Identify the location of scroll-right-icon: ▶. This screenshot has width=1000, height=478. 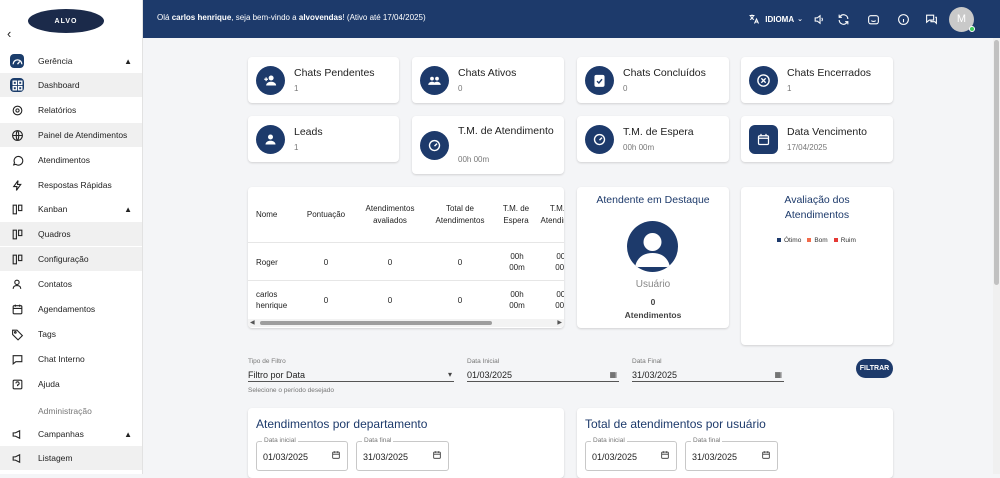
(559, 322).